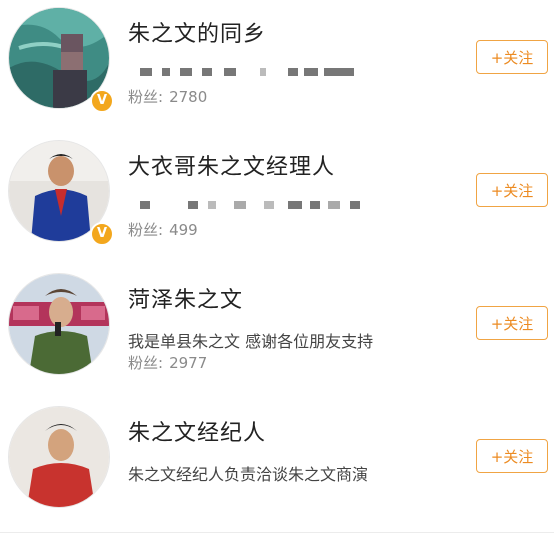 The height and width of the screenshot is (533, 554). What do you see at coordinates (231, 165) in the screenshot?
I see `user-name: 大衣哥朱之文经理人` at bounding box center [231, 165].